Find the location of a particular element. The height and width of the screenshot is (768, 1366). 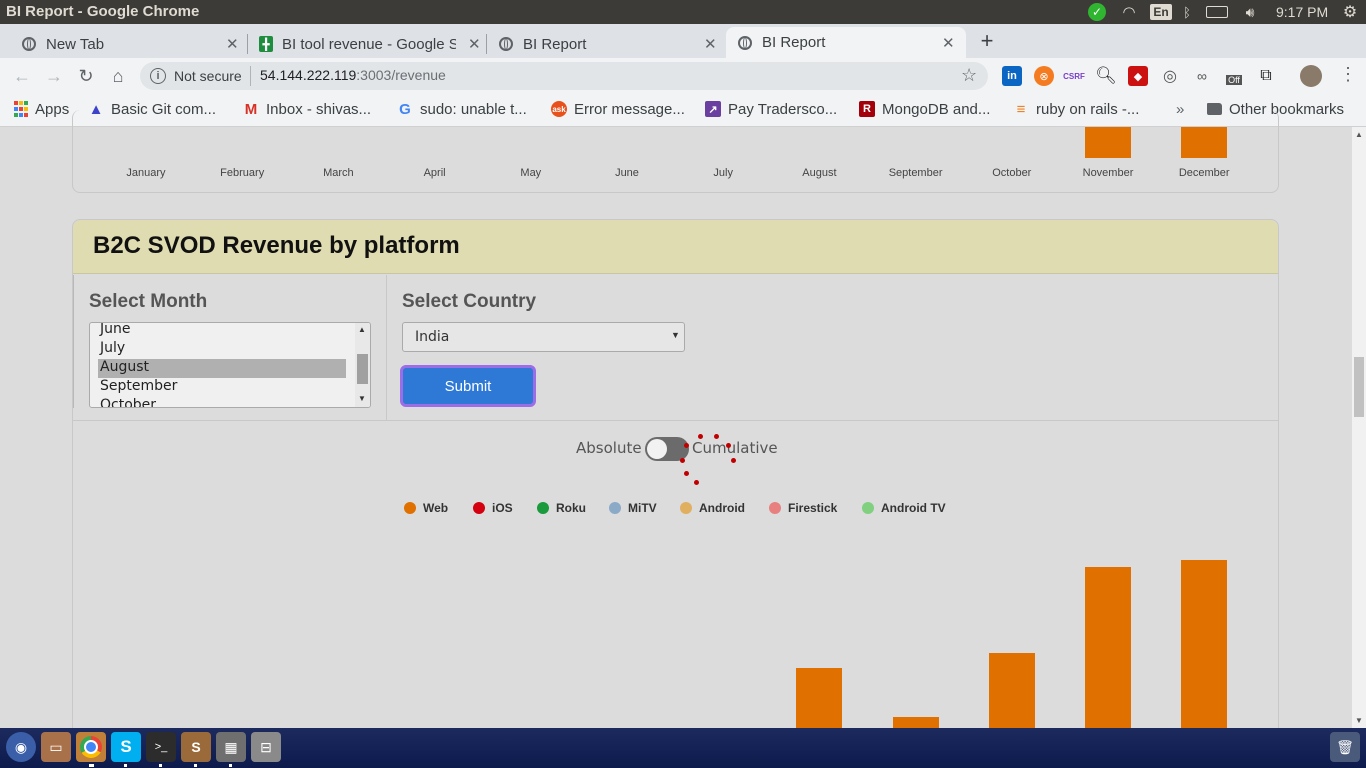

tab-new-tab: New Tab ✕ is located at coordinates (126, 44).